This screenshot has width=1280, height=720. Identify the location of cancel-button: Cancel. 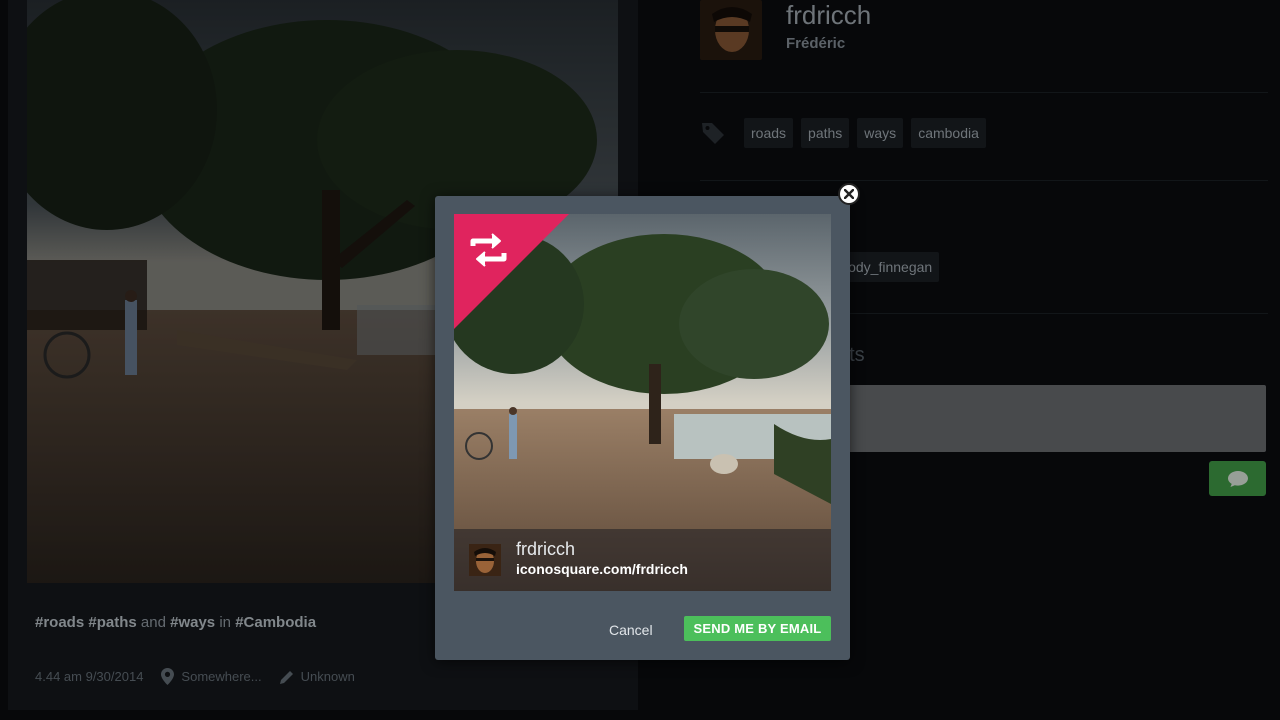
(631, 630).